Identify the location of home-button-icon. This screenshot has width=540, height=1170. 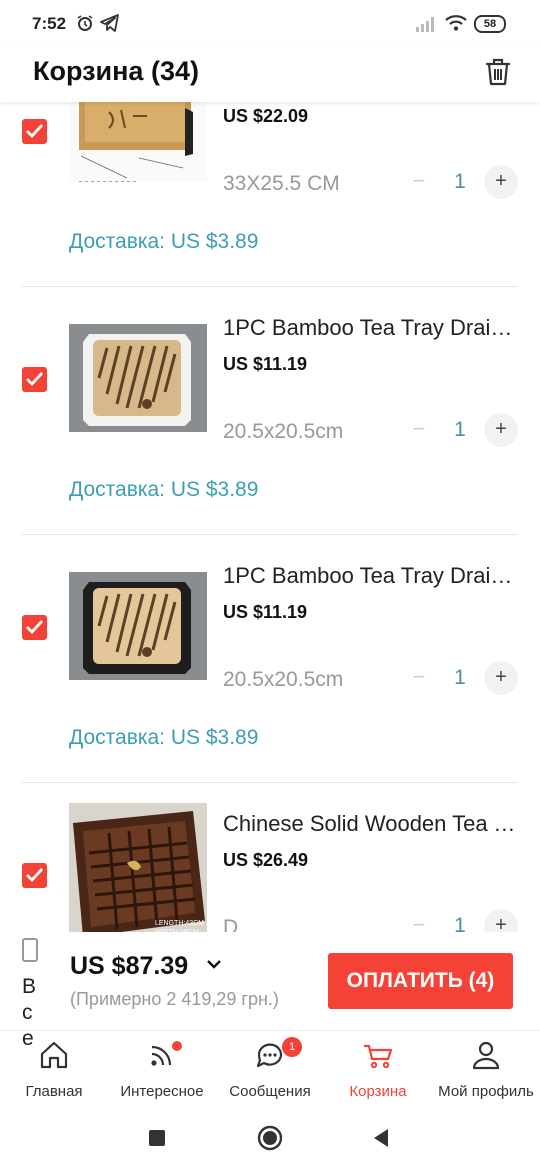
(270, 1138).